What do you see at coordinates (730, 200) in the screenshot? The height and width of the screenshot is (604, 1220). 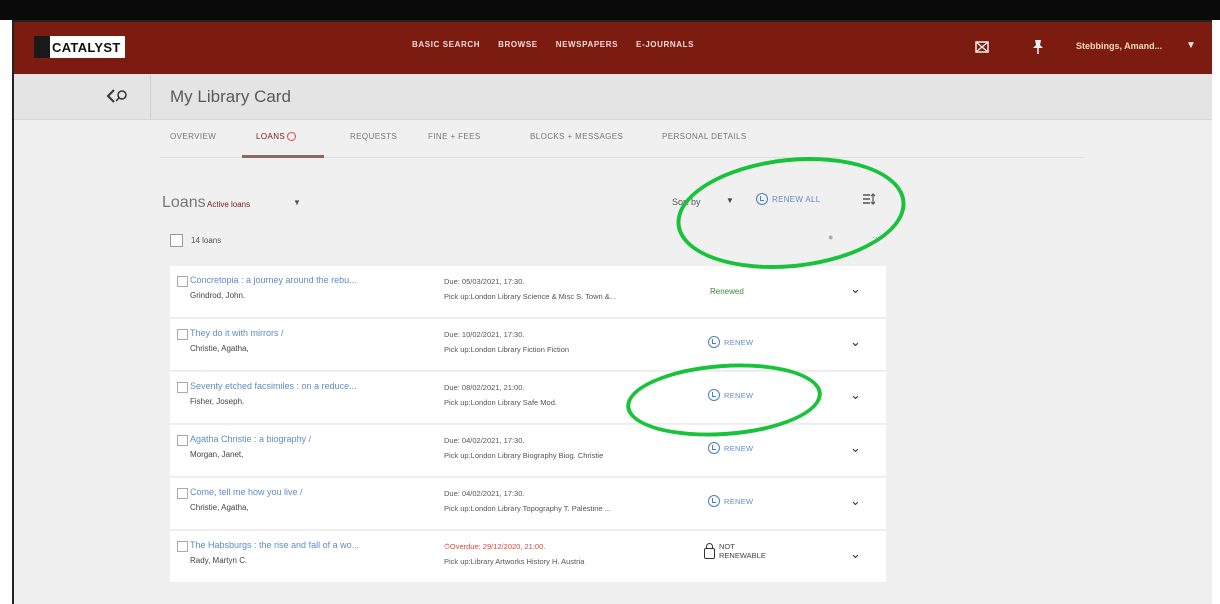 I see `sort-caret-icon: ▼` at bounding box center [730, 200].